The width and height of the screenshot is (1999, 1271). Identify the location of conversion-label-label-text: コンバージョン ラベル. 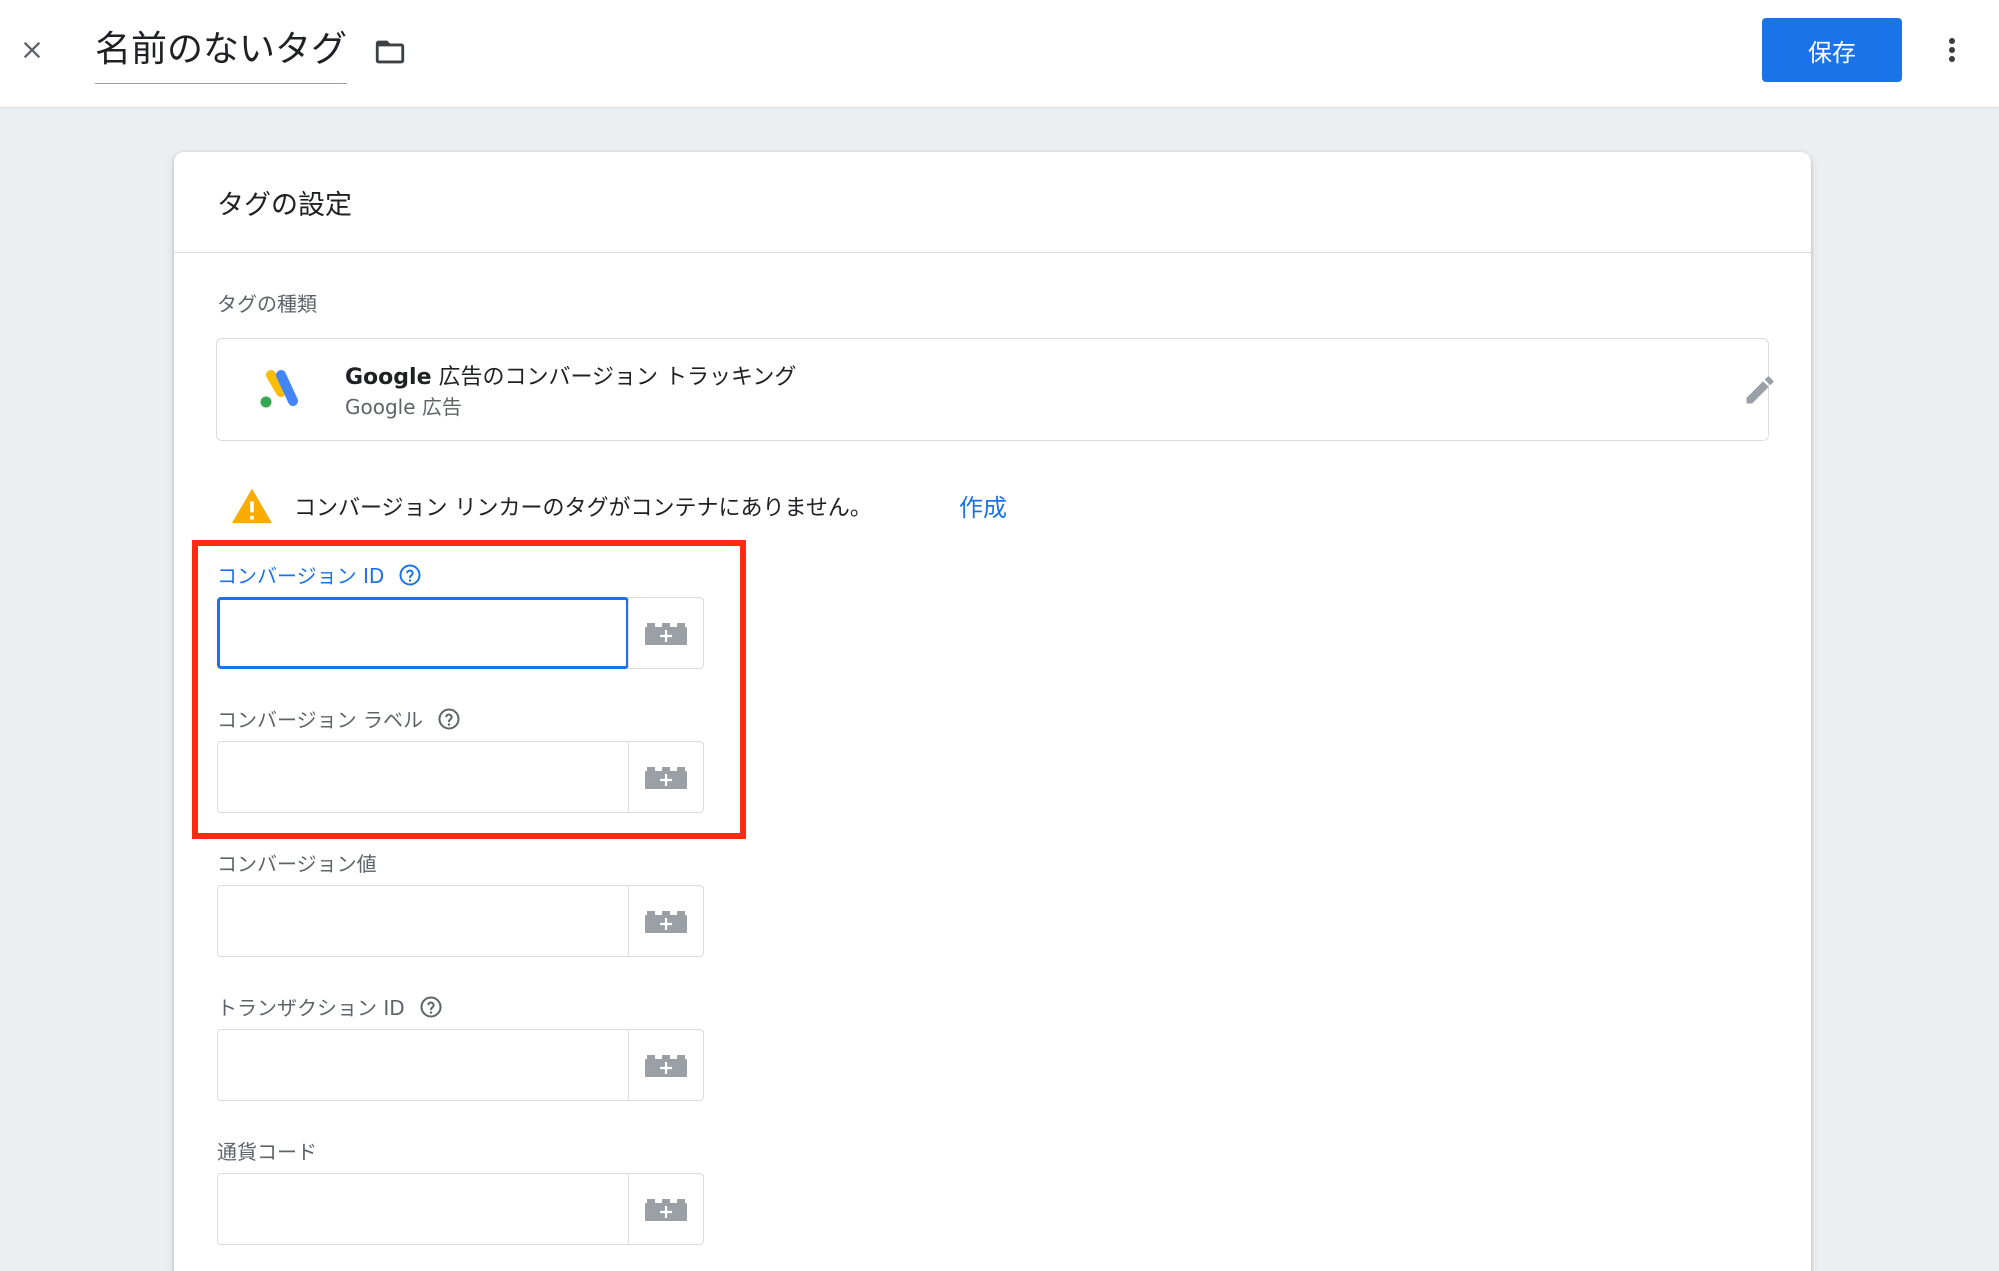
(320, 720).